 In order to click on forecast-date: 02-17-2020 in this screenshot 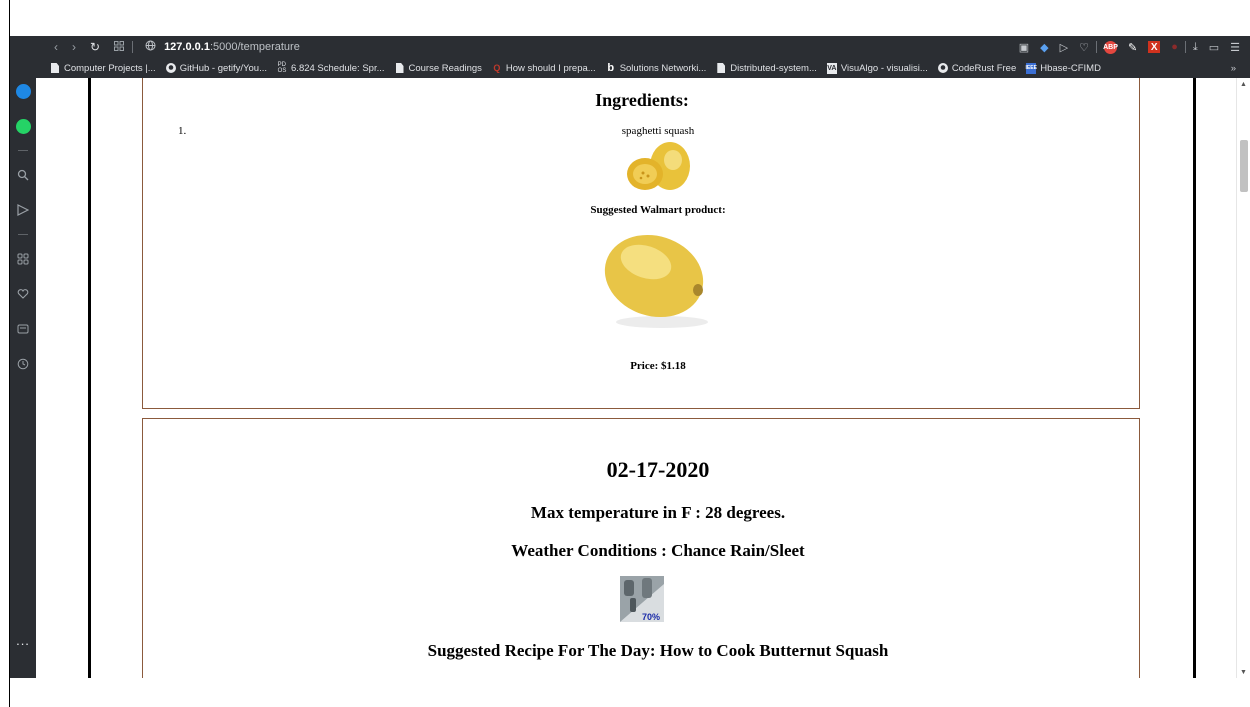, I will do `click(658, 469)`.